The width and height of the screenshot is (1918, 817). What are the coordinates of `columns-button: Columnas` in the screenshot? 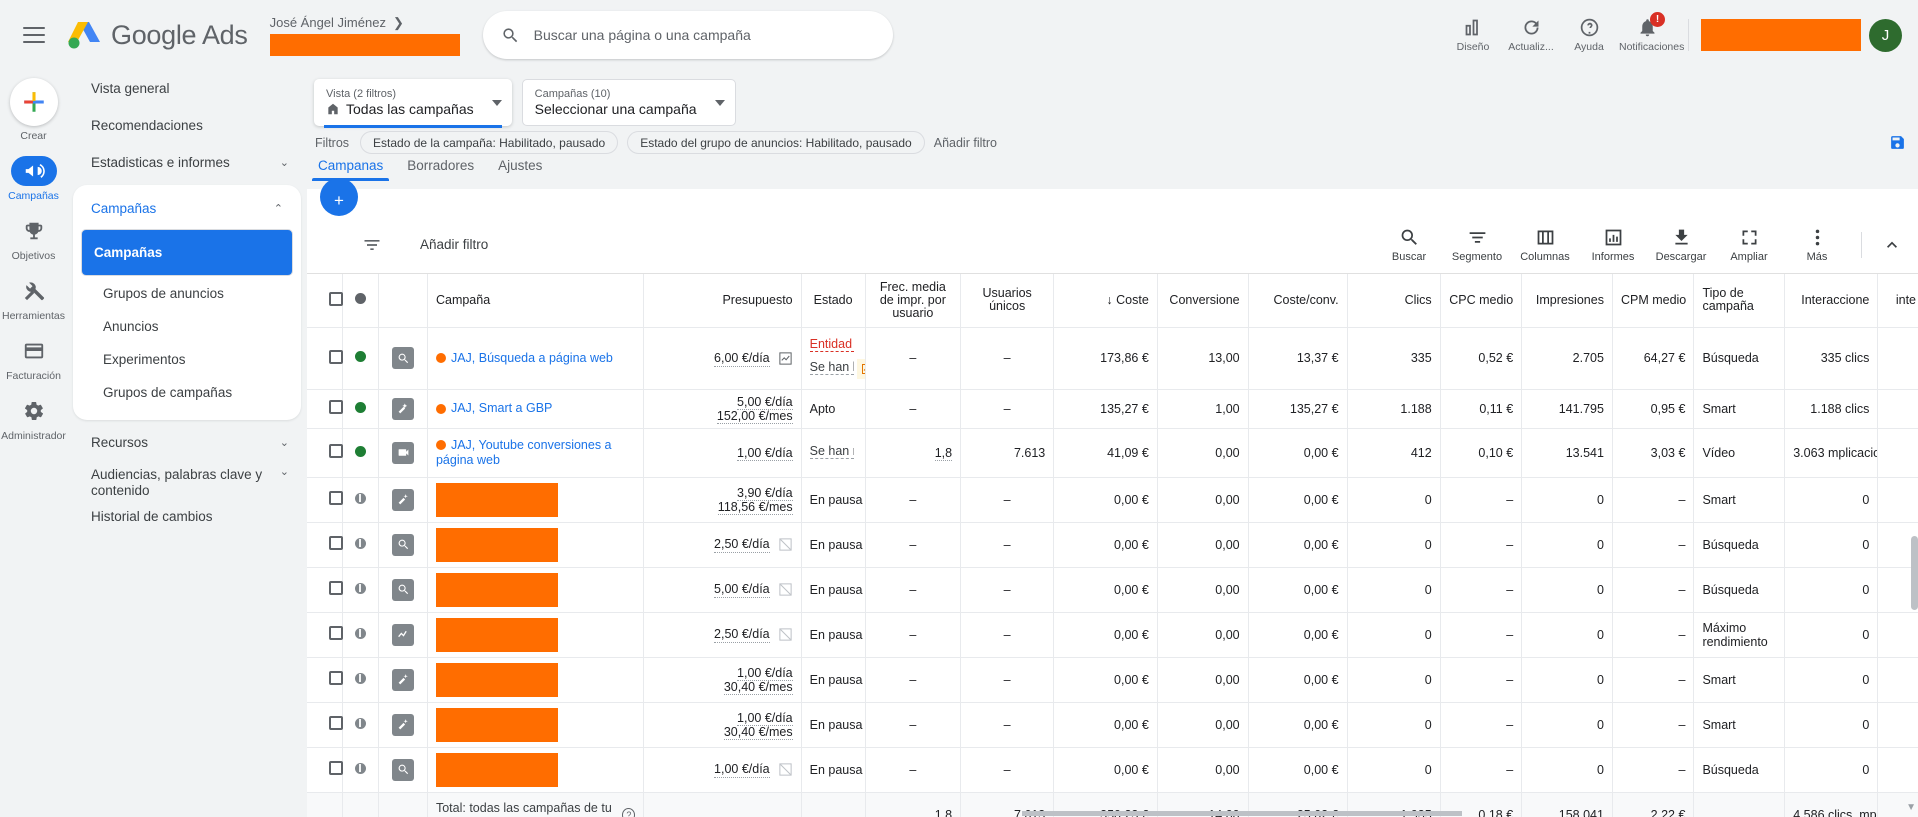 It's located at (1545, 245).